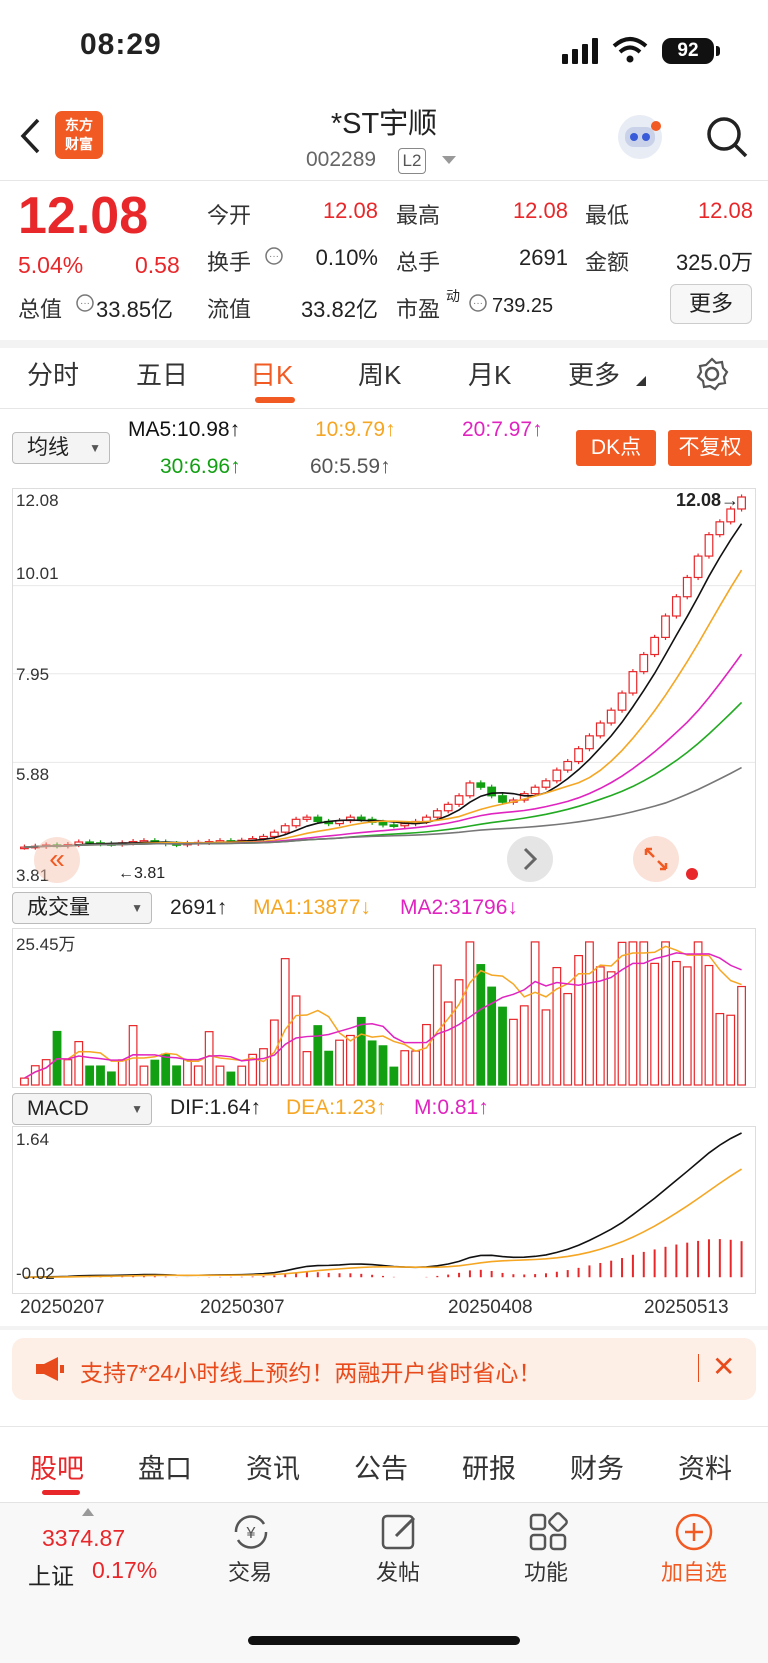 Image resolution: width=768 pixels, height=1663 pixels. Describe the element at coordinates (57, 860) in the screenshot. I see `scroll-left-fast-button: «` at that location.